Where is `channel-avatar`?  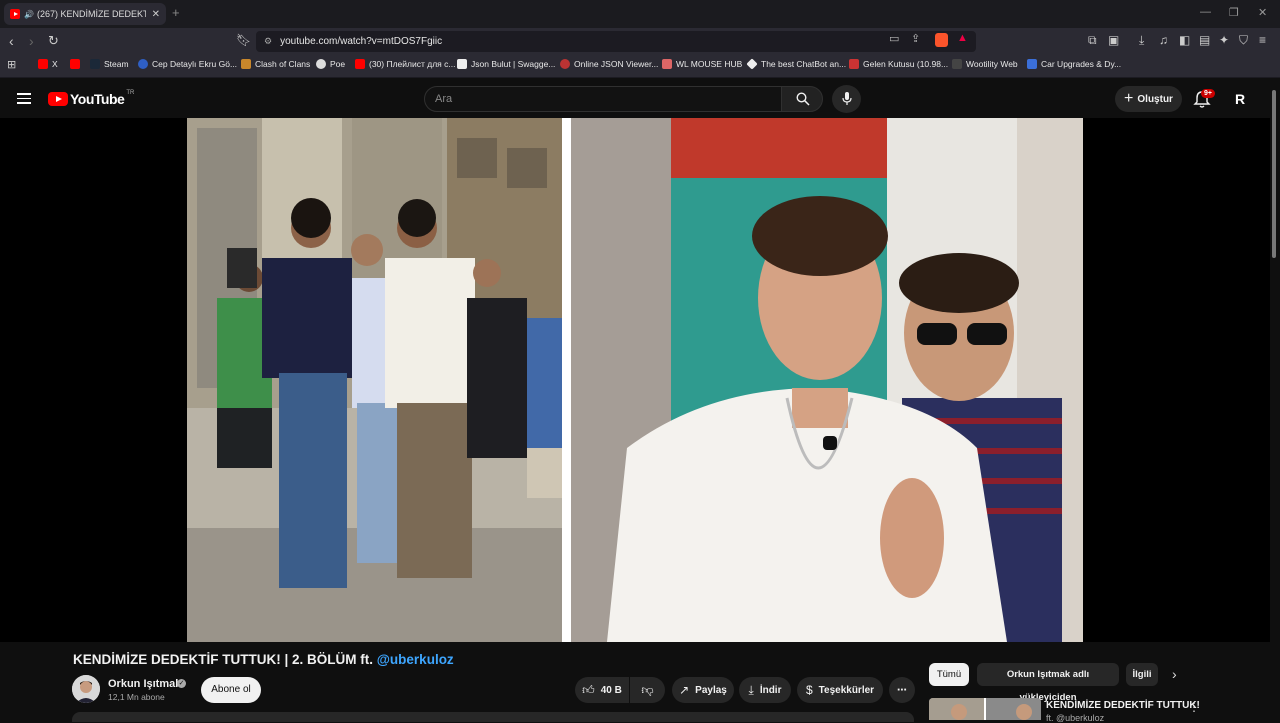
channel-avatar is located at coordinates (86, 689).